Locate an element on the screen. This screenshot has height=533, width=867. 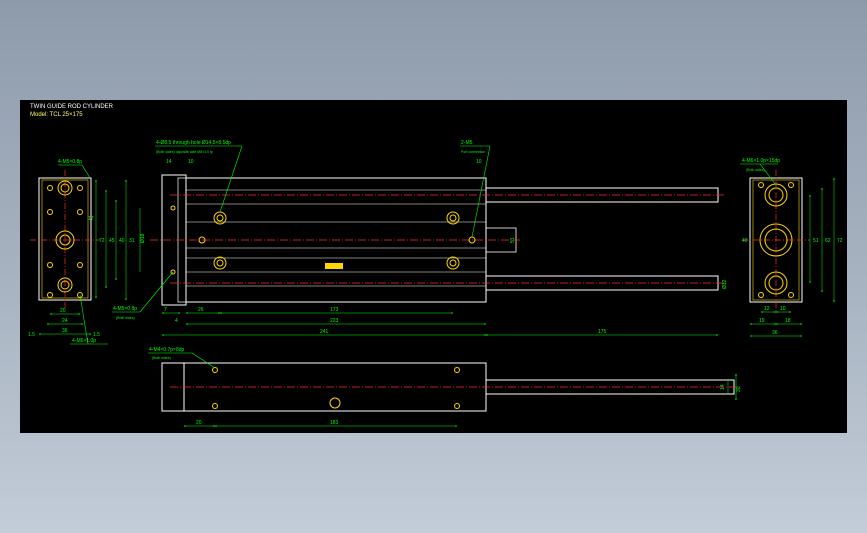
callout-bottom-tap-sub: (Both sides) is located at coordinates (161, 358).